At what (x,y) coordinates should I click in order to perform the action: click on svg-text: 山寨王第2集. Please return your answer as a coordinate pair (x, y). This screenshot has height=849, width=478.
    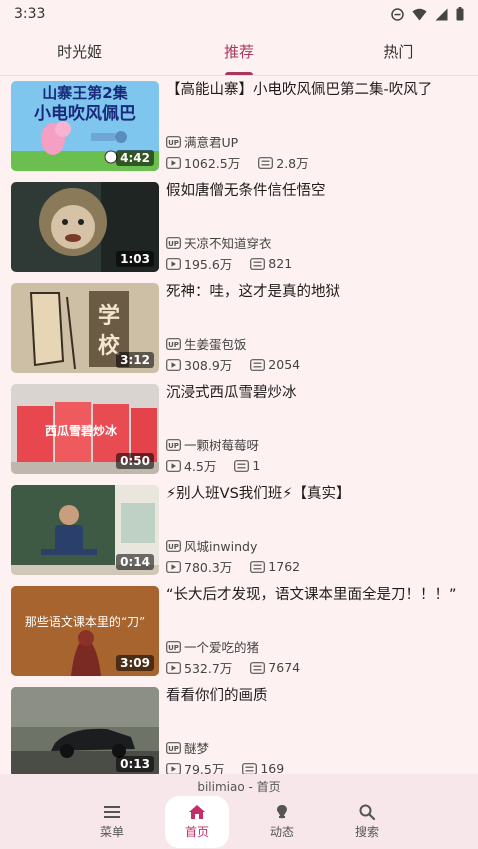
    Looking at the image, I should click on (85, 93).